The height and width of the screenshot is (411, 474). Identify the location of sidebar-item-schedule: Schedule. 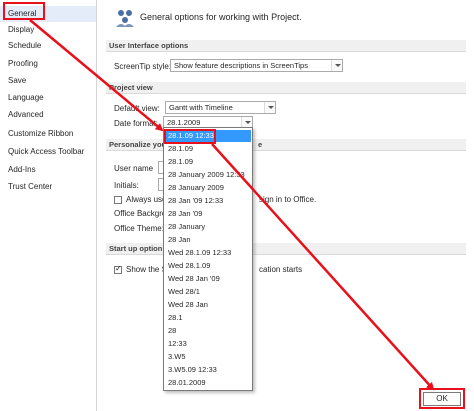
(48, 46).